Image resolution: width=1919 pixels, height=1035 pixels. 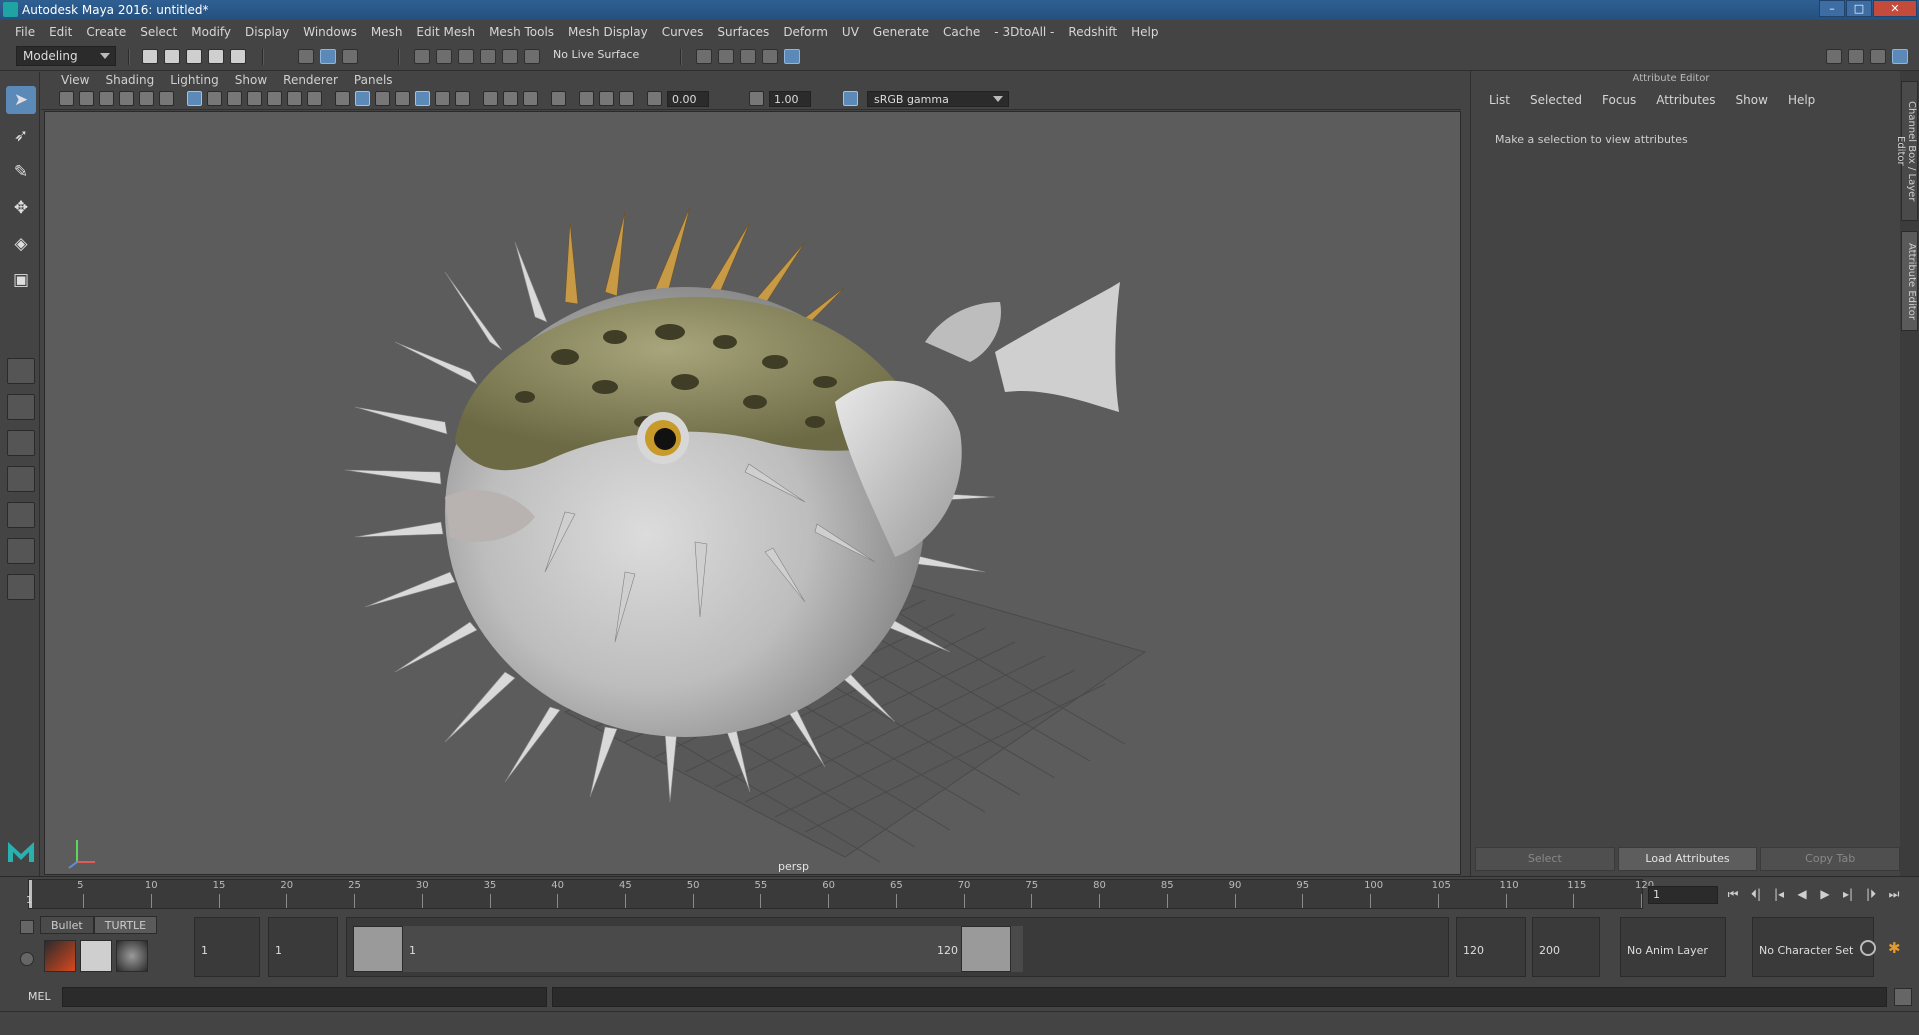 I want to click on live-surface-field: No Live Surface, so click(x=596, y=54).